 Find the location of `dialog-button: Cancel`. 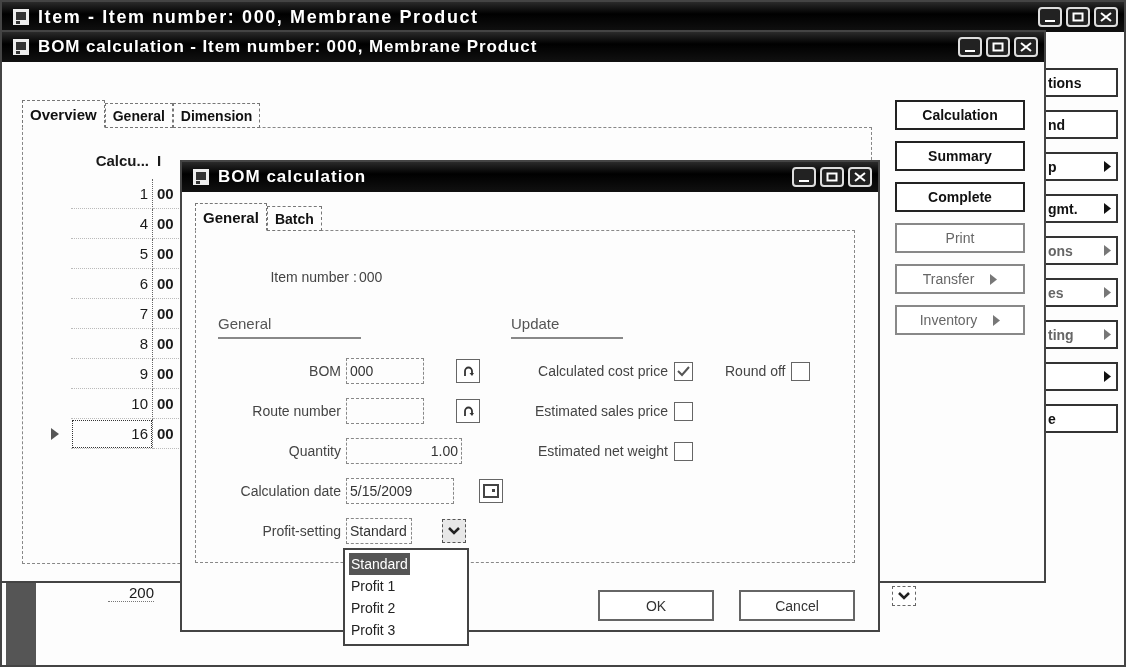

dialog-button: Cancel is located at coordinates (797, 605).